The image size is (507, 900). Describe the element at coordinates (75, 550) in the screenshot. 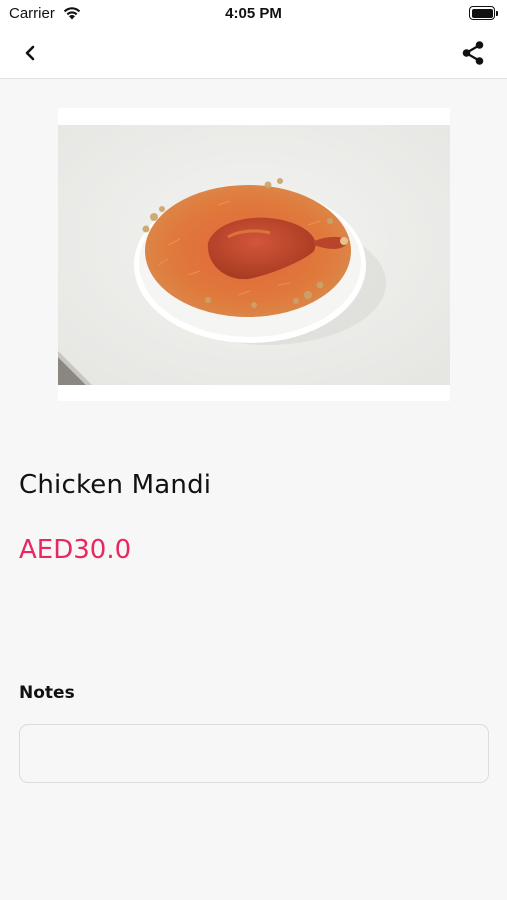

I see `item-price: AED30.0` at that location.